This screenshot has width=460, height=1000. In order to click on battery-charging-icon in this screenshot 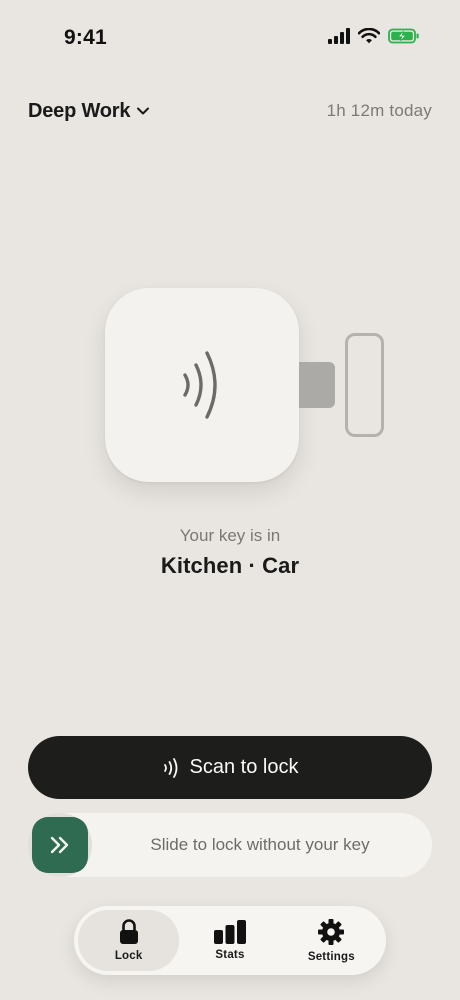, I will do `click(403, 36)`.